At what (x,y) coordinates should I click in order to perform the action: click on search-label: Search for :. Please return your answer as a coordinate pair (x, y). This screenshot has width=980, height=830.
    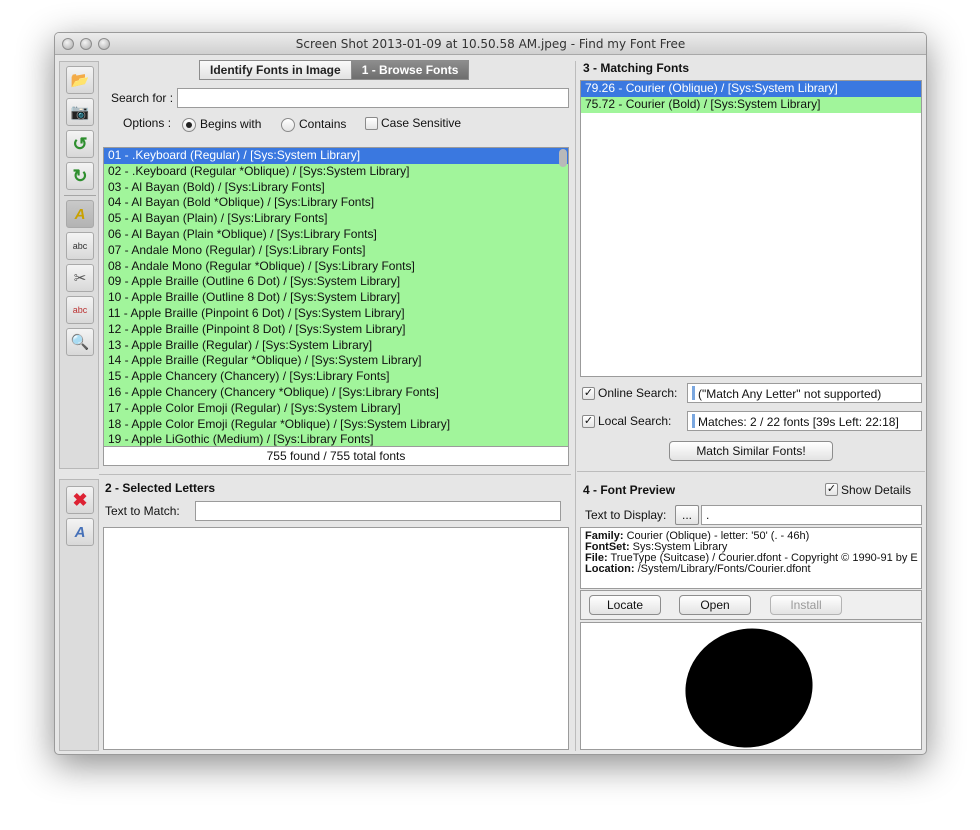
    Looking at the image, I should click on (142, 98).